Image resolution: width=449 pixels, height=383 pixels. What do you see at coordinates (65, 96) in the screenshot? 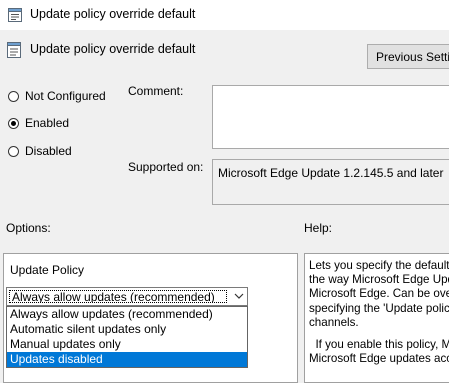
I see `radio-label: Not Configured` at bounding box center [65, 96].